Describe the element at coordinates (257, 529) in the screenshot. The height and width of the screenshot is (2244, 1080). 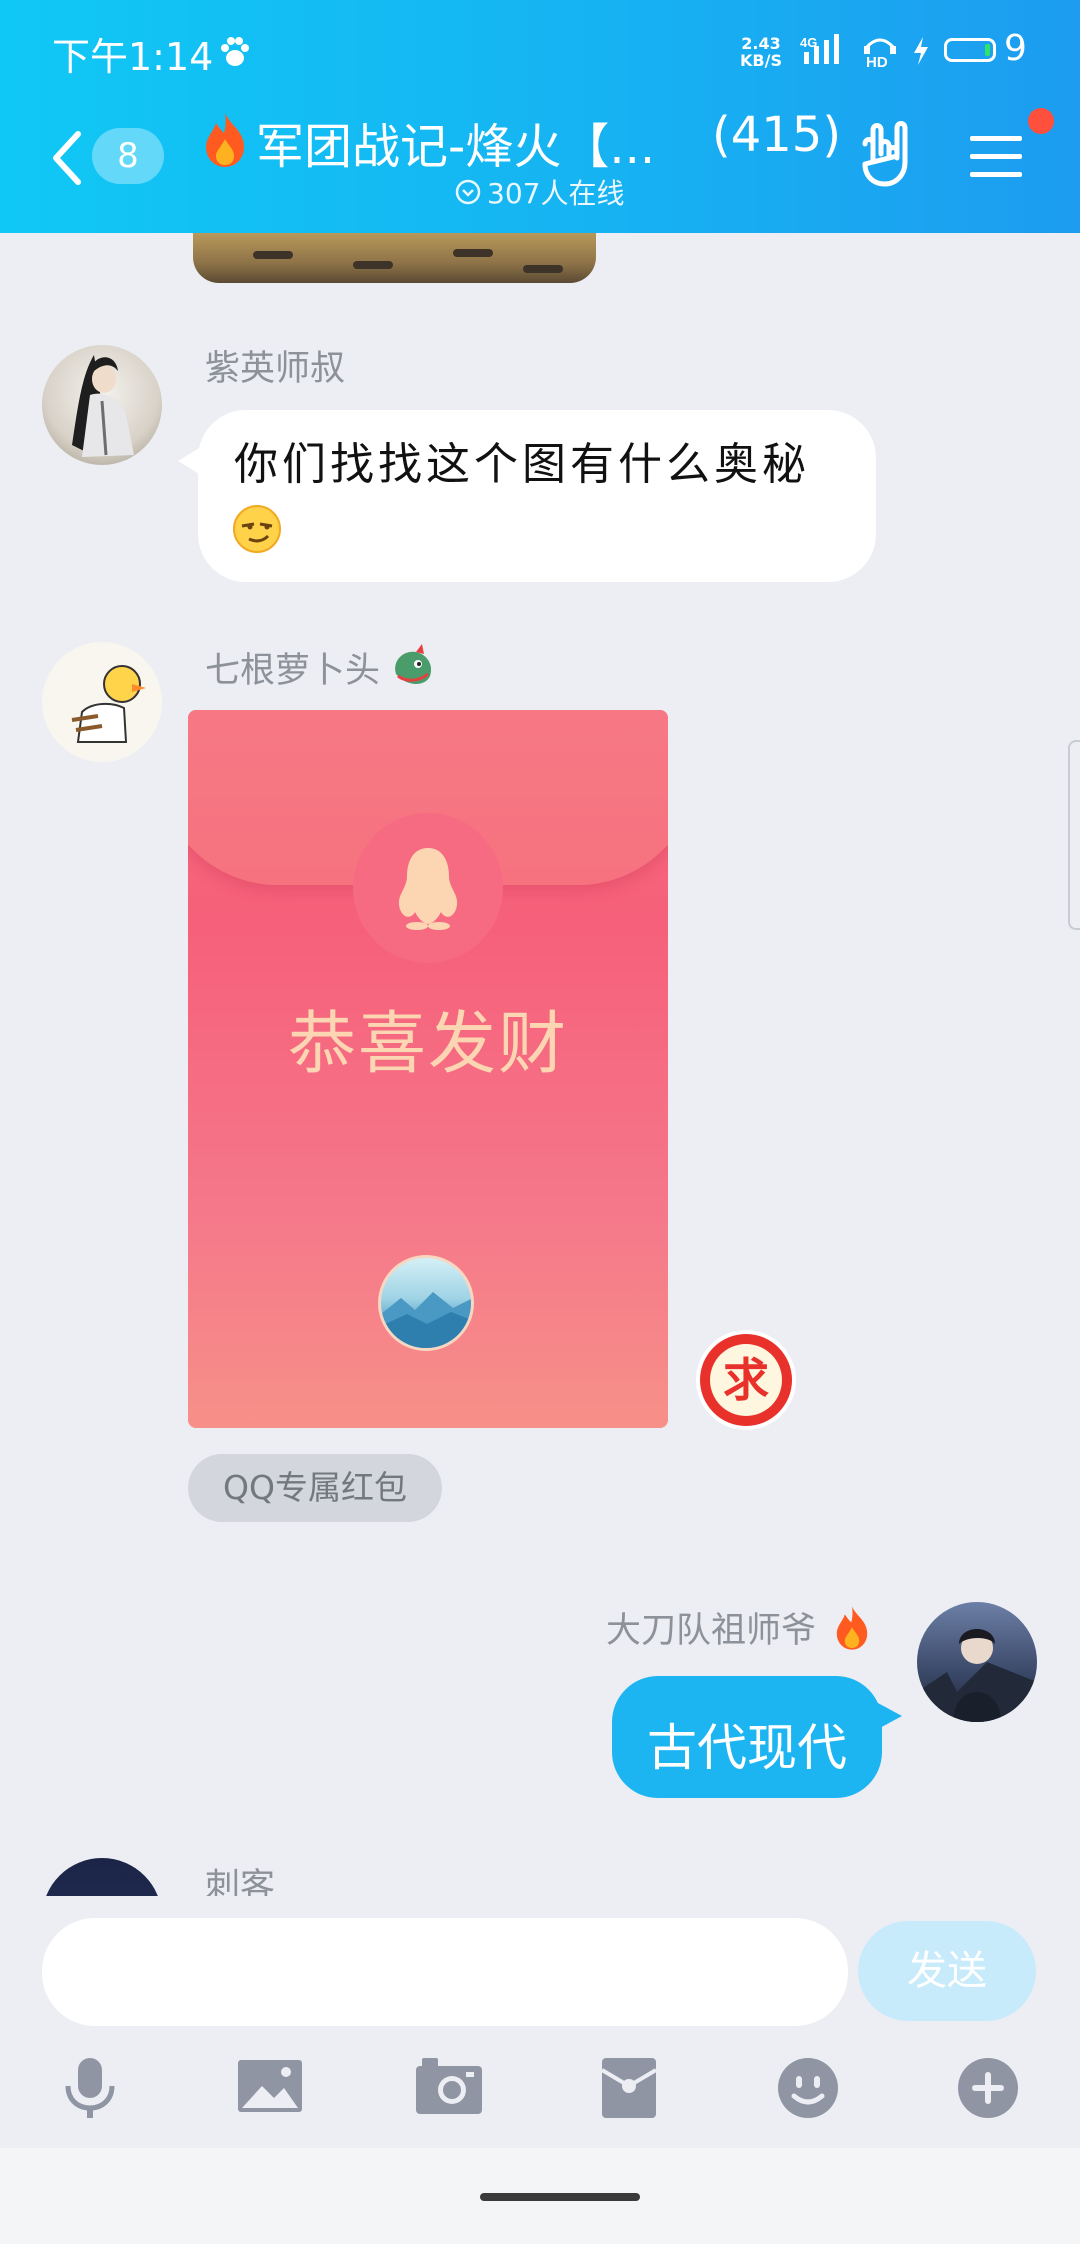
I see `smirk-emoji-icon` at that location.